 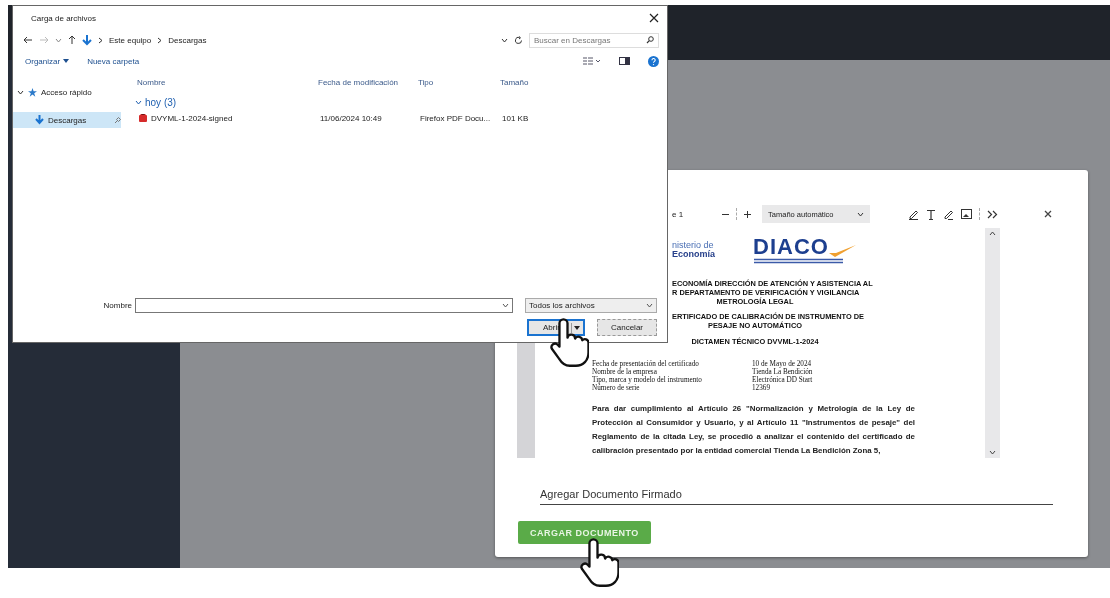 I want to click on upload-label: Agregar Documento Firmado, so click(x=796, y=496).